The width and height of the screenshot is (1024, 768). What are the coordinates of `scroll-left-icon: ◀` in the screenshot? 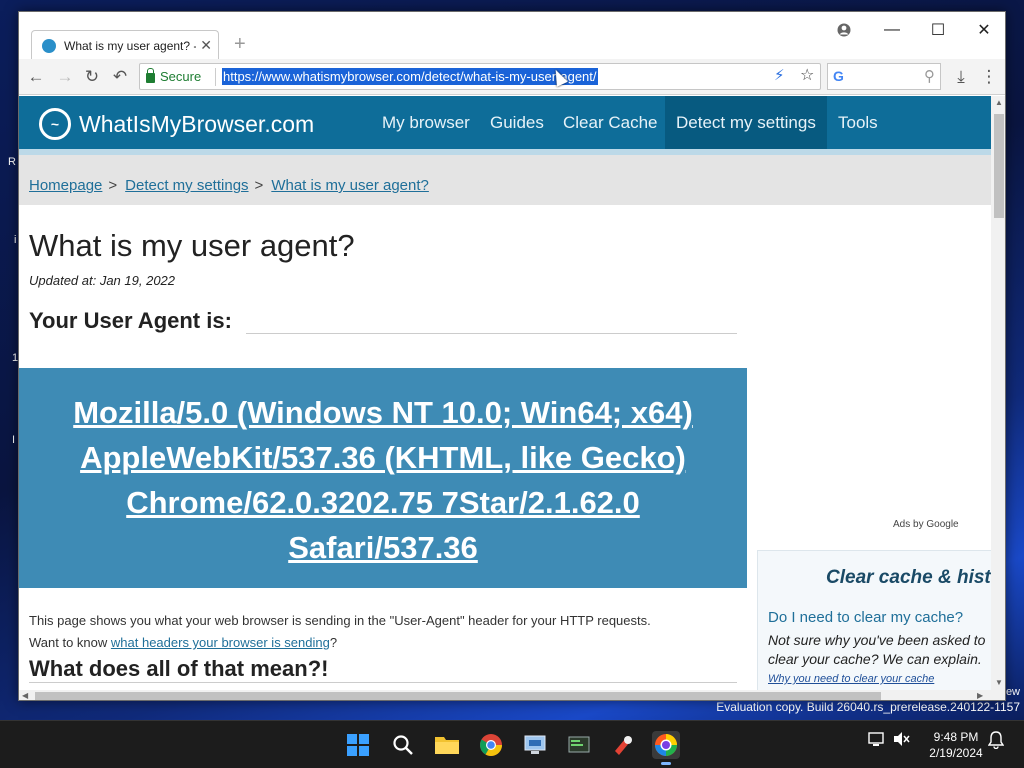 It's located at (25, 695).